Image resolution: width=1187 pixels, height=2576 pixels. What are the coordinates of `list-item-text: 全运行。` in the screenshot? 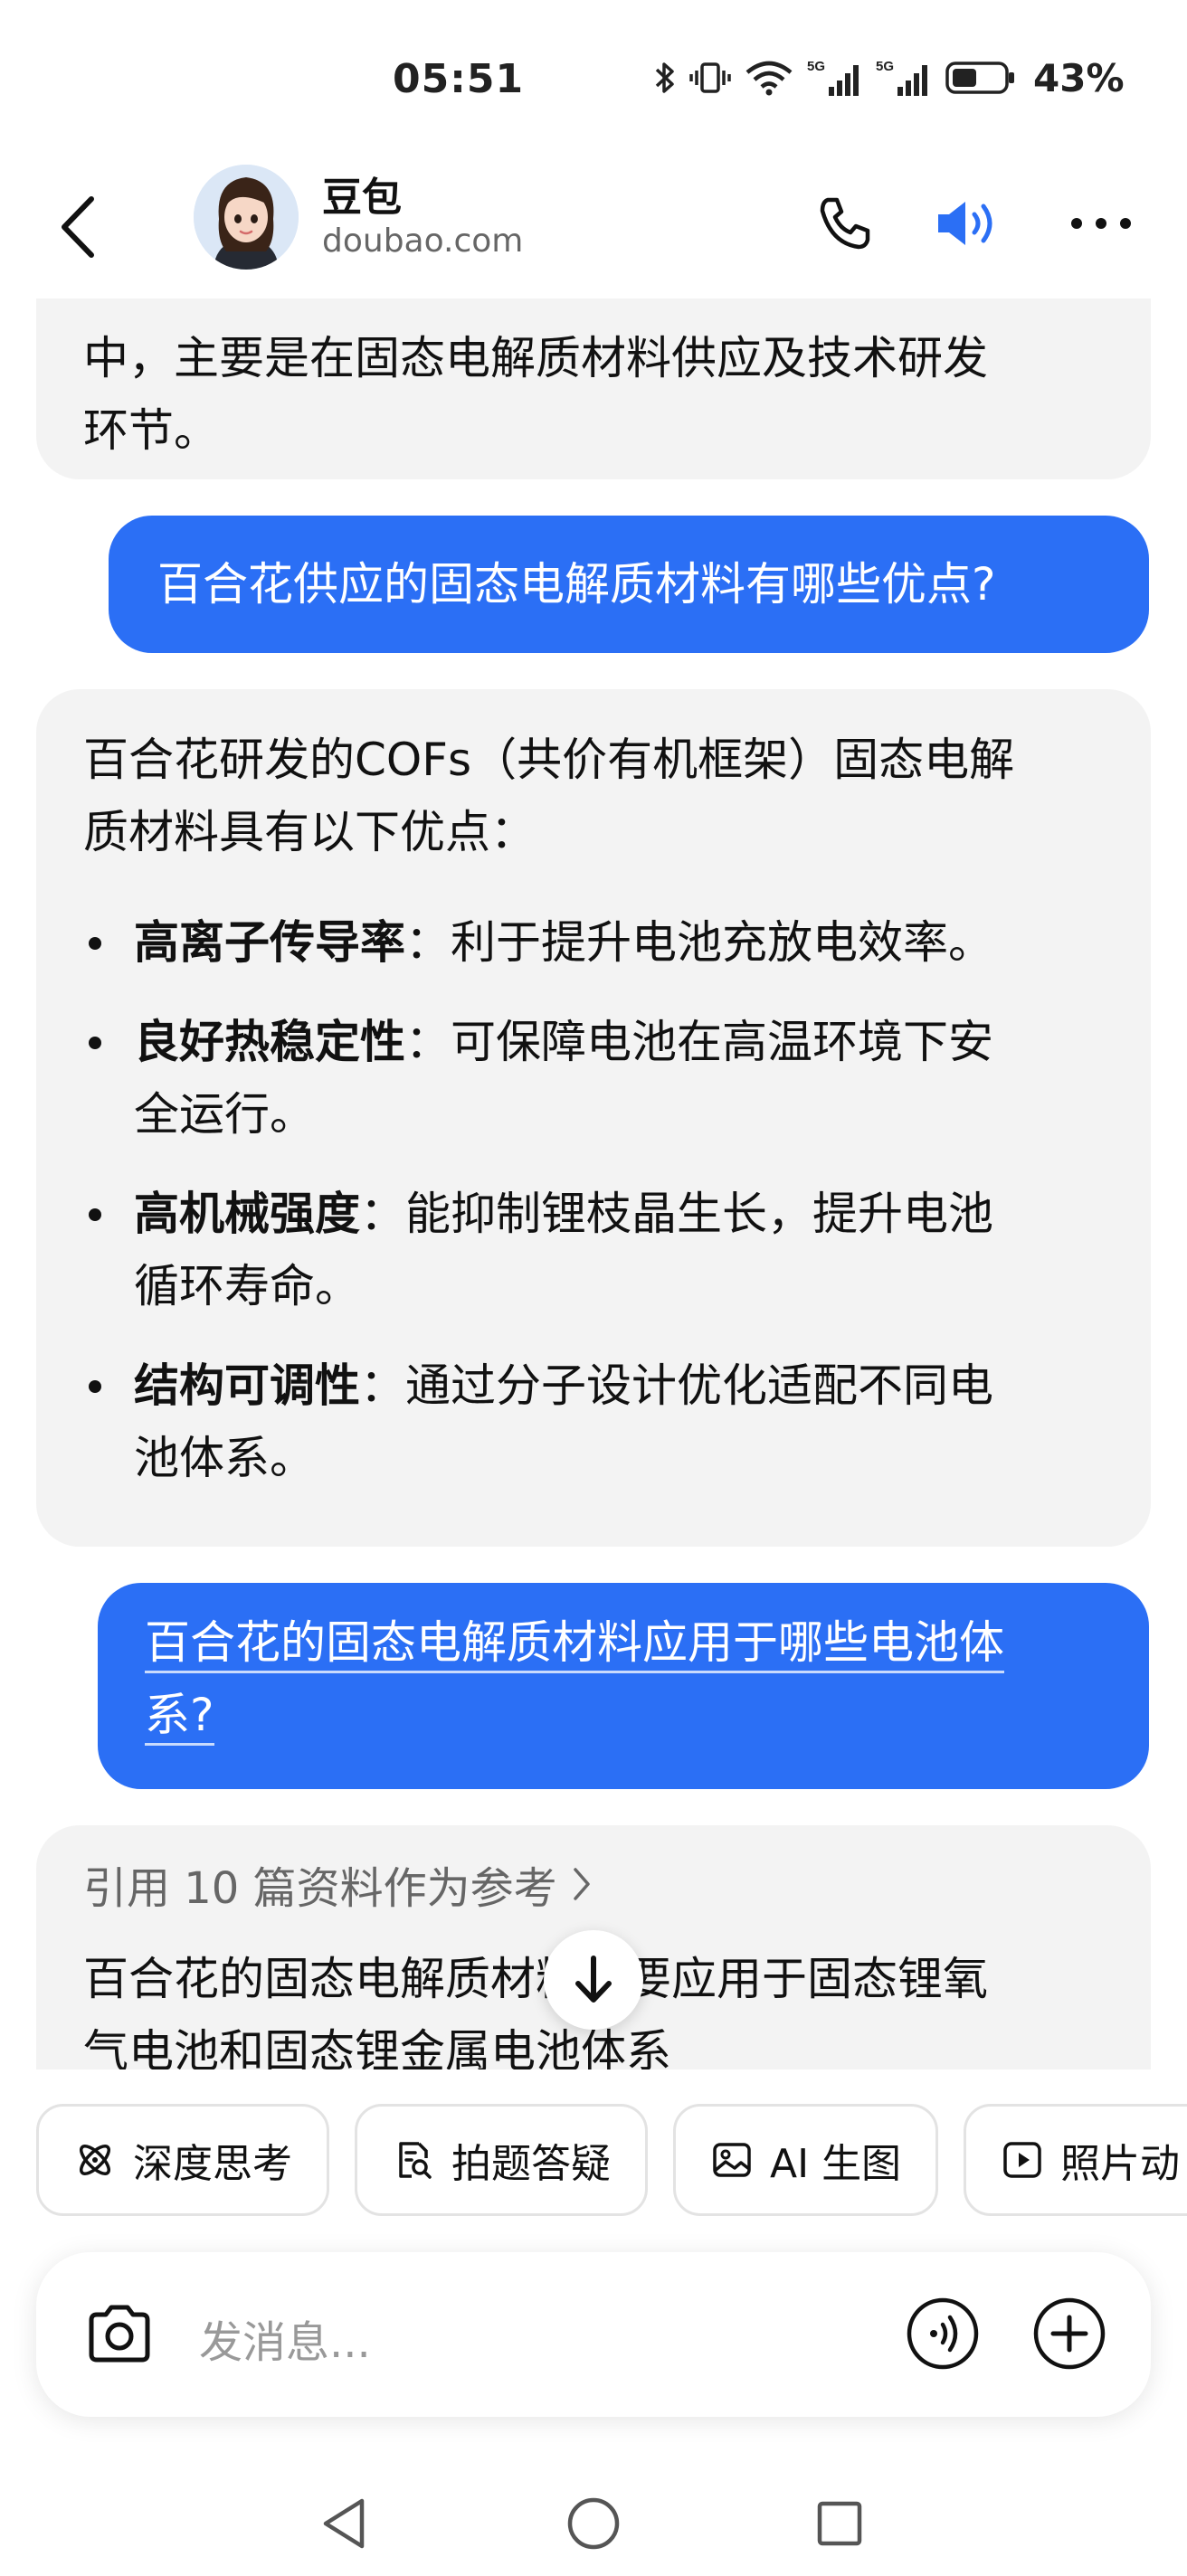 It's located at (224, 1115).